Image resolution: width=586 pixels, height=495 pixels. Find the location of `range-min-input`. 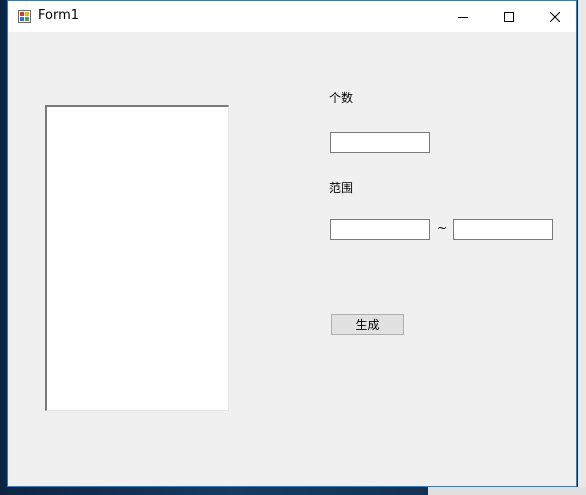

range-min-input is located at coordinates (380, 229).